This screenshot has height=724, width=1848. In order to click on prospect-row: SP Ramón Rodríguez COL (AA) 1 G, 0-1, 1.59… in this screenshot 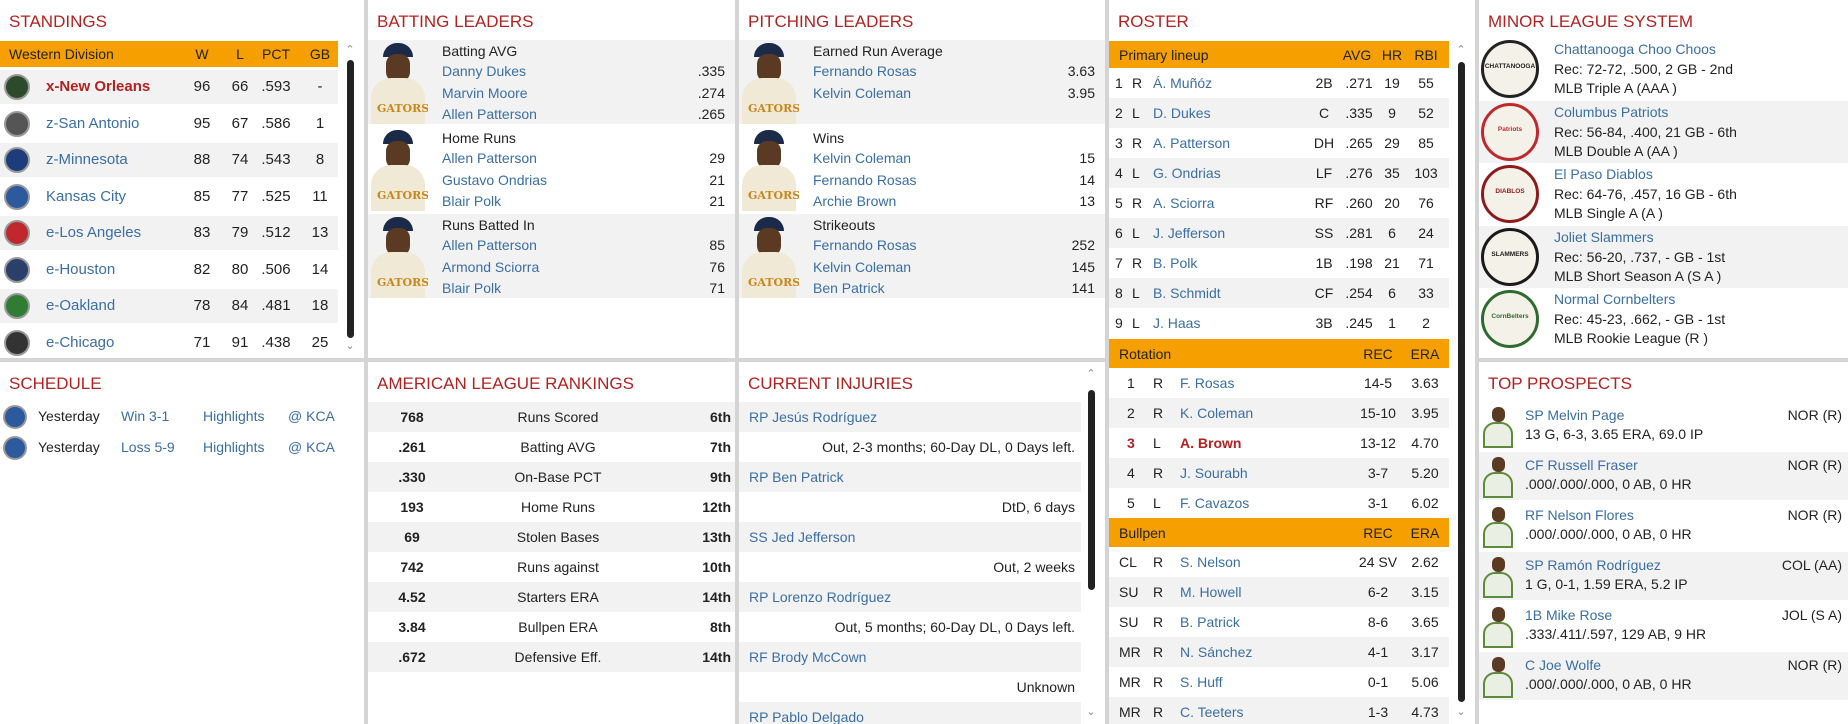, I will do `click(1663, 576)`.